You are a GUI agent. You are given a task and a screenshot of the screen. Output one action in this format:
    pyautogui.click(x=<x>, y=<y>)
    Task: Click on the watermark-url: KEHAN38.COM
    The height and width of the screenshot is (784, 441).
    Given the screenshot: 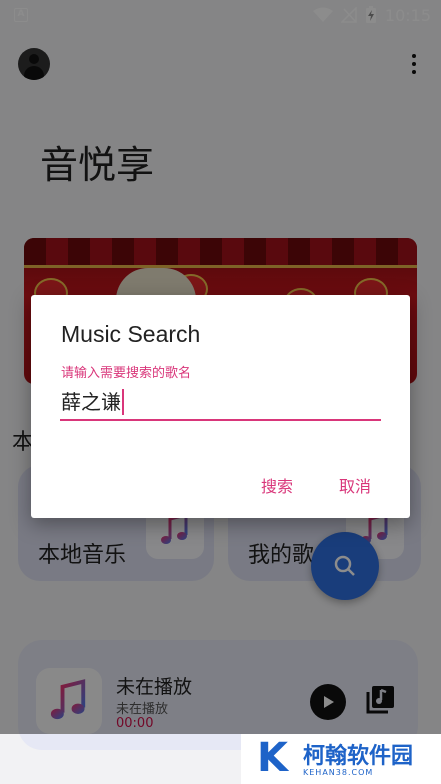 What is the action you would take?
    pyautogui.click(x=338, y=772)
    